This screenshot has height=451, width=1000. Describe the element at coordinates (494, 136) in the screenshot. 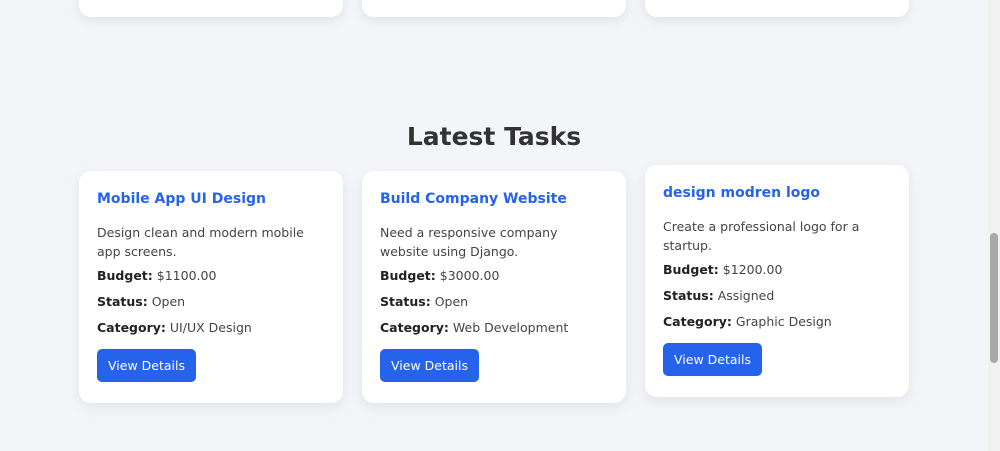

I see `section-title: Latest Tasks` at that location.